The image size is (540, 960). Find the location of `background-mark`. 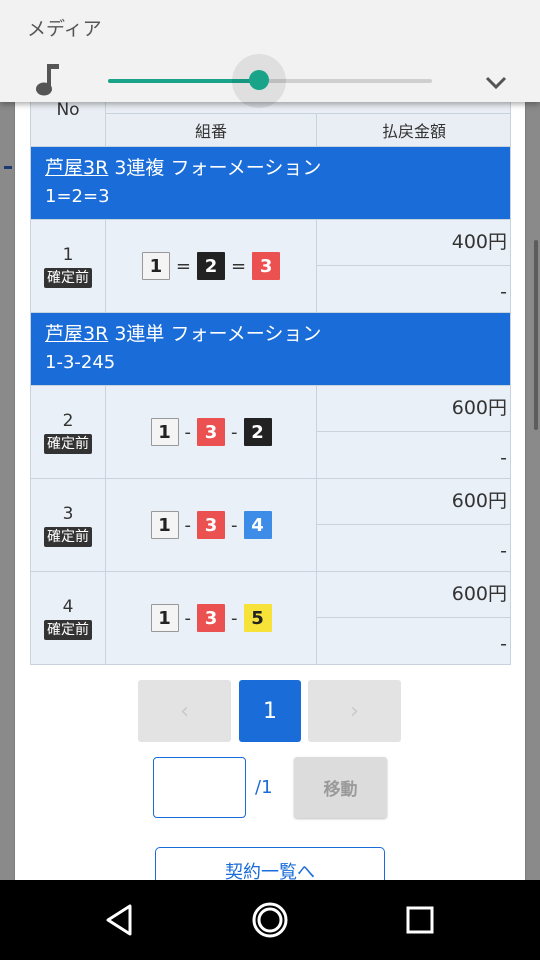

background-mark is located at coordinates (8, 167).